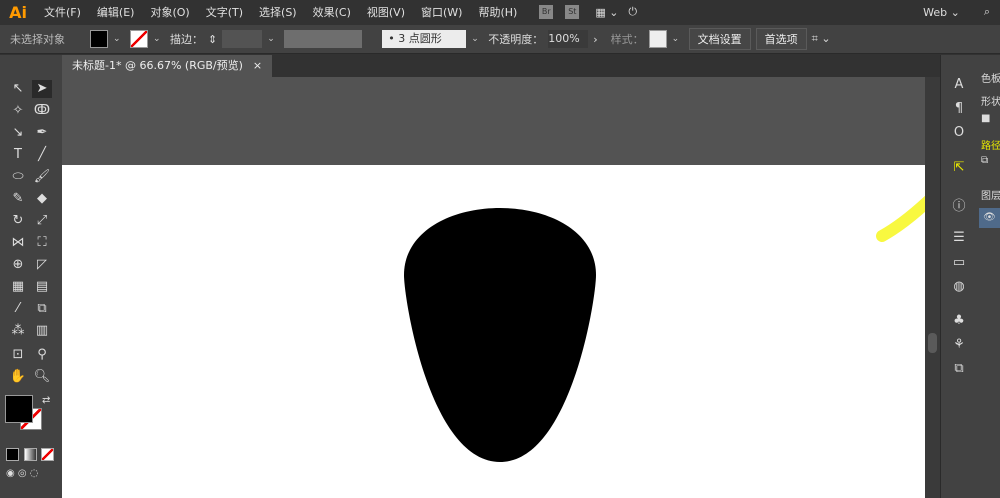 Image resolution: width=1000 pixels, height=498 pixels. What do you see at coordinates (959, 133) in the screenshot?
I see `opentype-panel-icon: O` at bounding box center [959, 133].